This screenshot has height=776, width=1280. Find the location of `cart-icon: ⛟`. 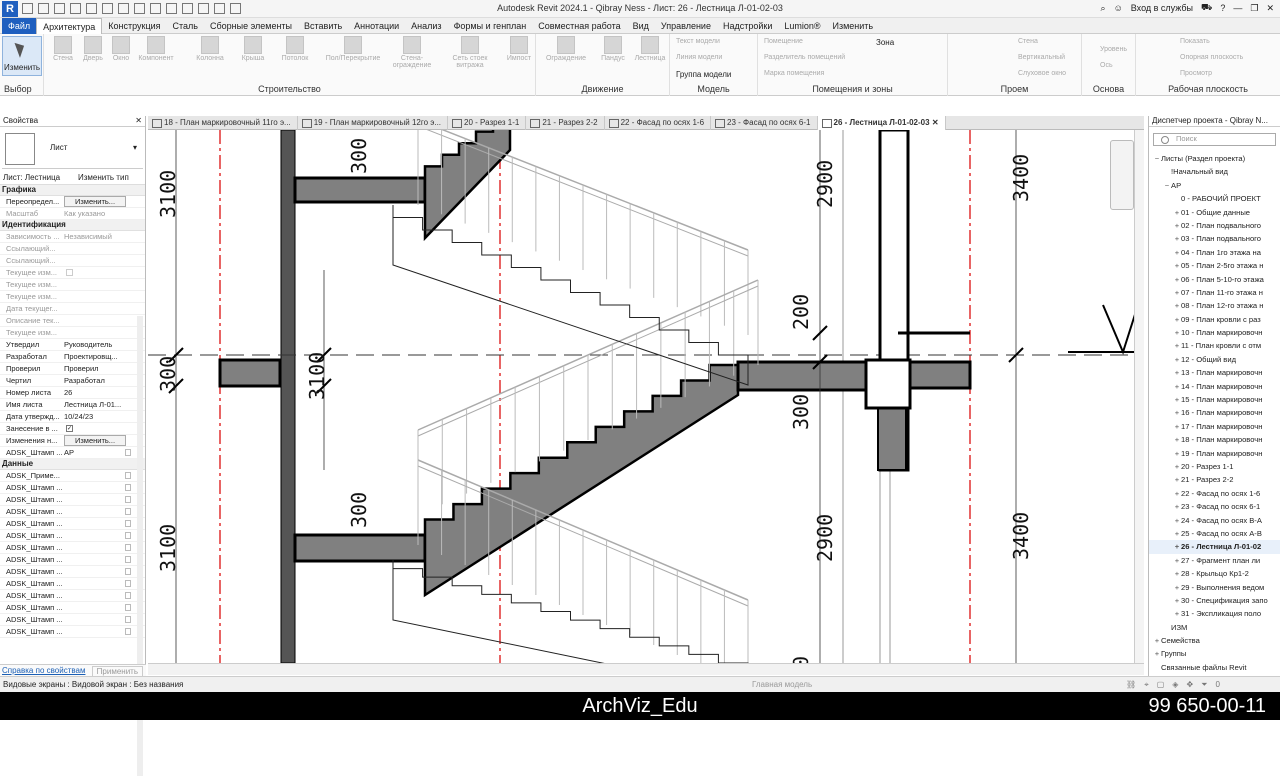

cart-icon: ⛟ is located at coordinates (1206, 8).